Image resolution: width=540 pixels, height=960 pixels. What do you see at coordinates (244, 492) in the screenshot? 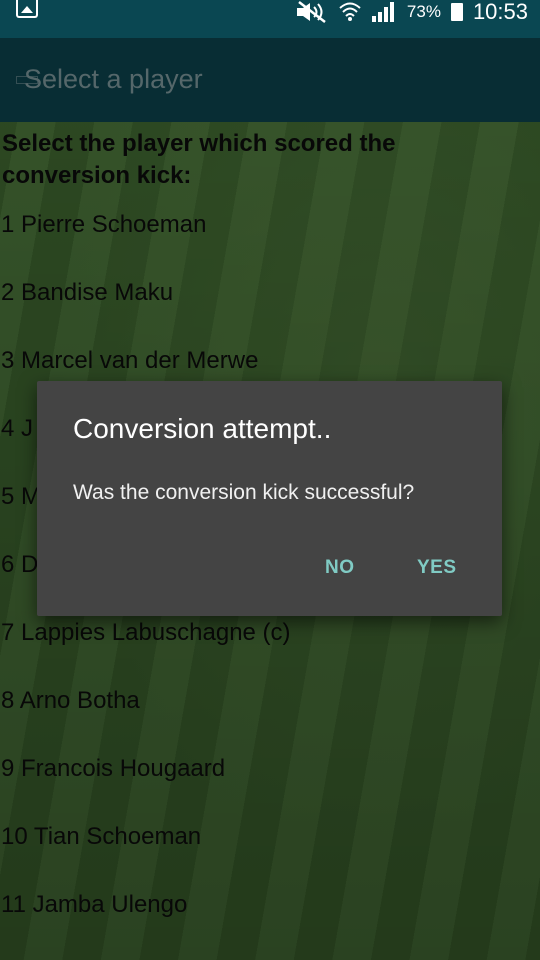
I see `dialog-message: Was the conversion kick successful?` at bounding box center [244, 492].